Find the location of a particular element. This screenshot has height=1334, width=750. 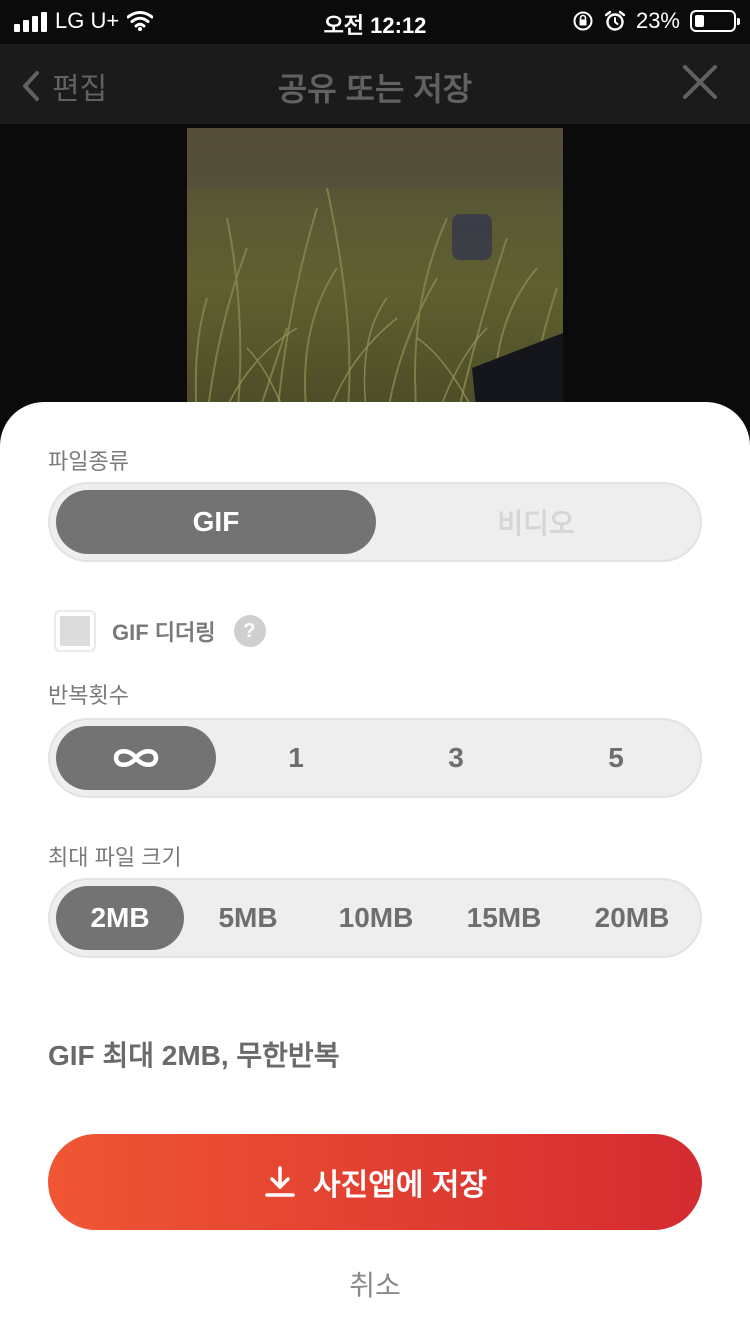

export-summary: GIF 최대 2MB, 무한반복 is located at coordinates (194, 1055).